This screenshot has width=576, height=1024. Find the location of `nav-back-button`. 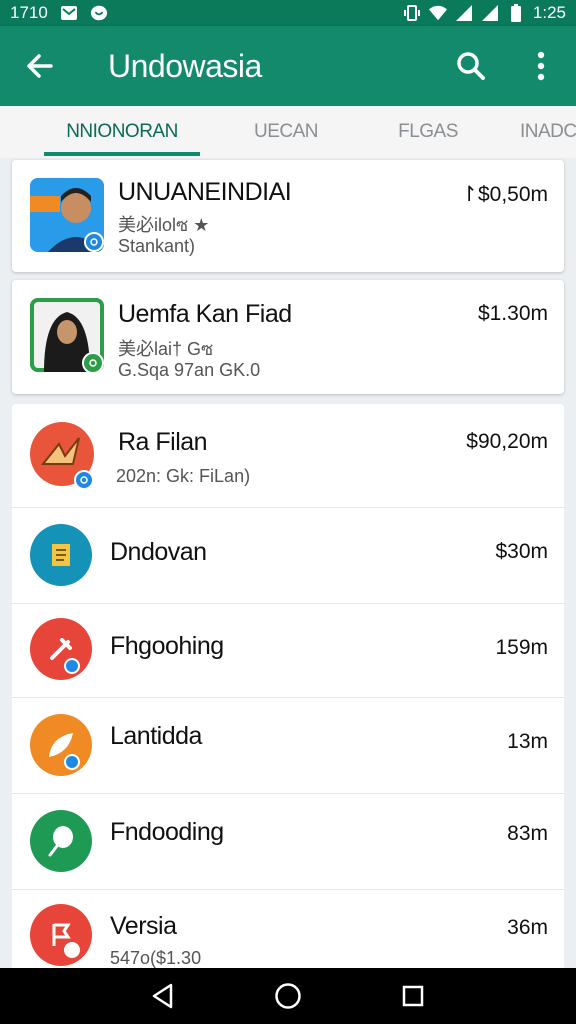

nav-back-button is located at coordinates (163, 996).